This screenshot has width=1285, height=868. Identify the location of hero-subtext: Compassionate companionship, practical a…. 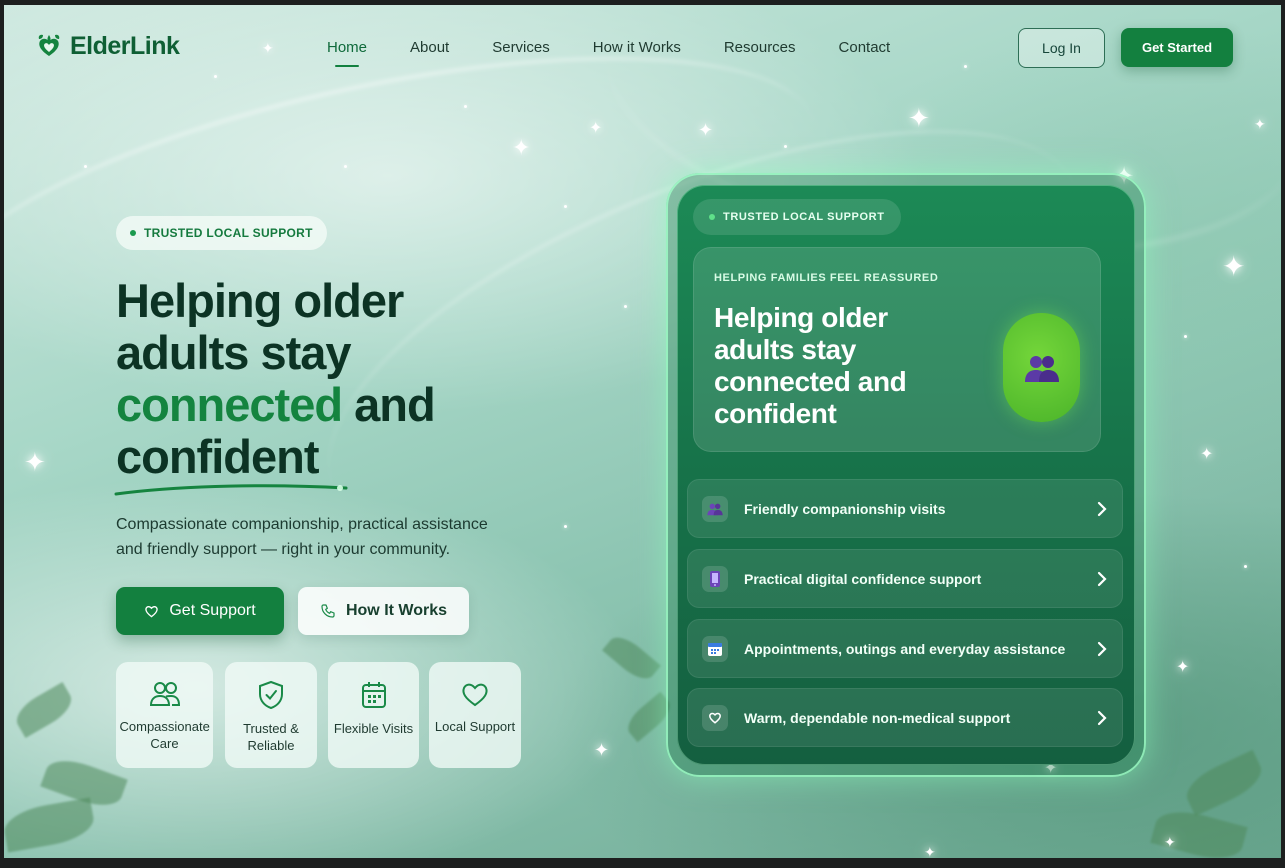
(302, 537).